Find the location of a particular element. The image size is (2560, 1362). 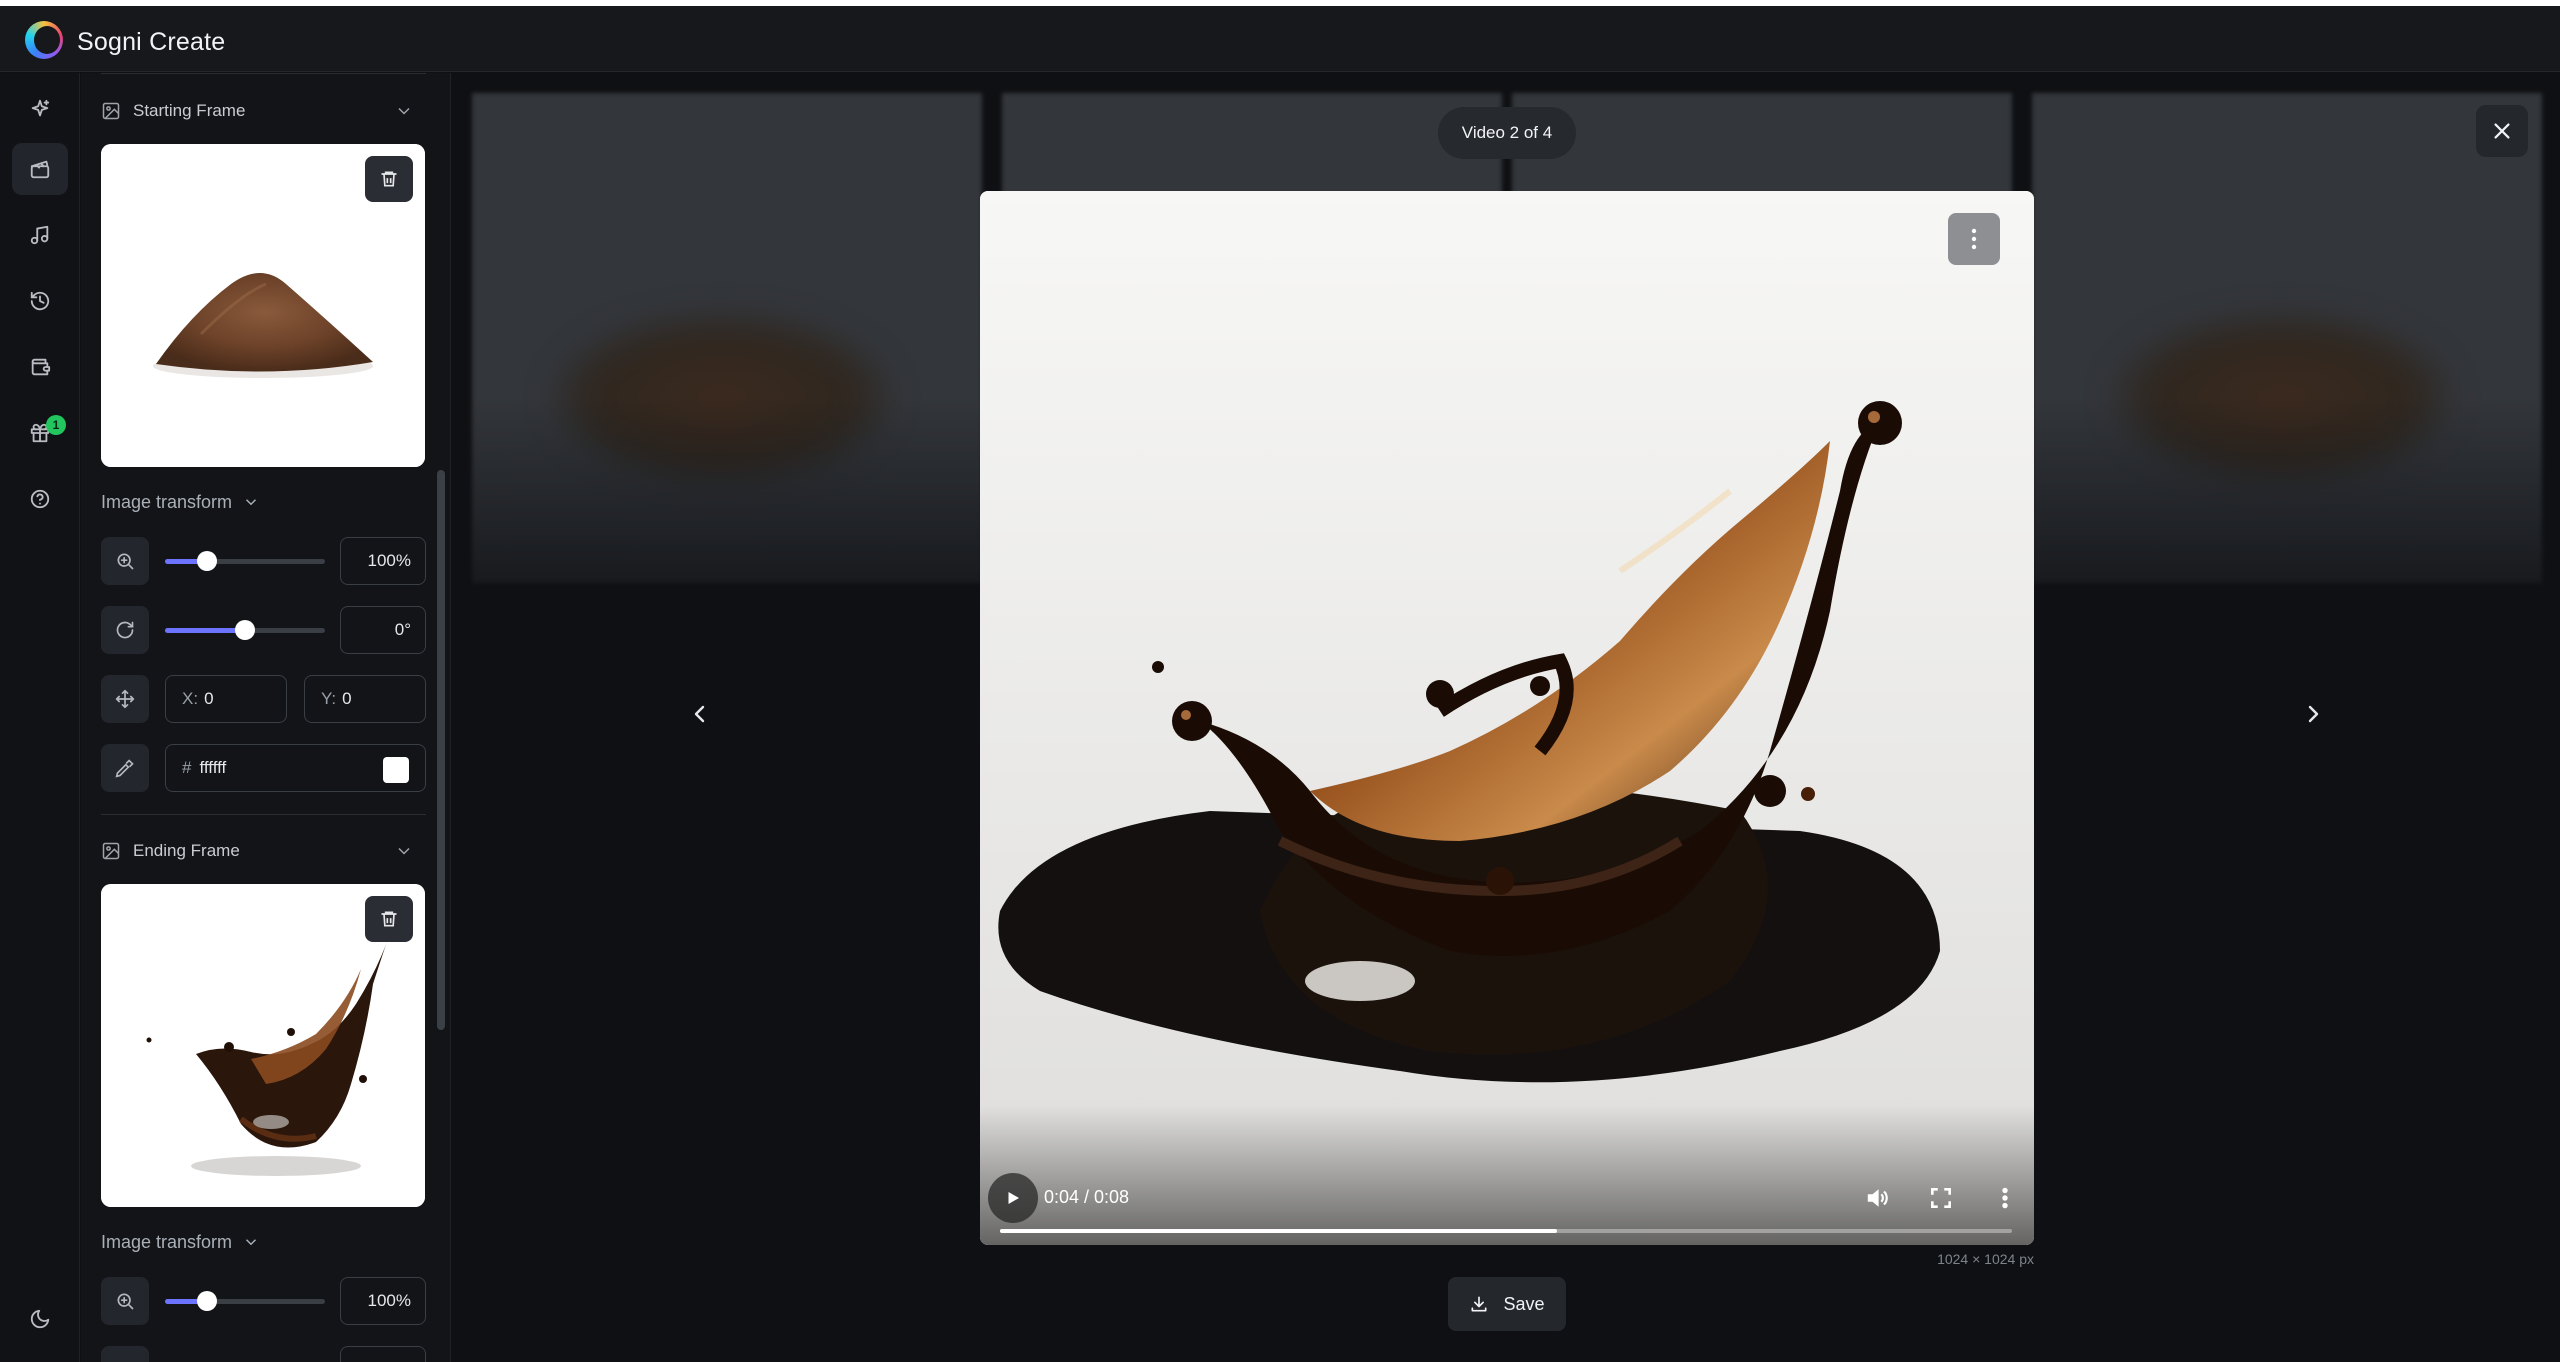

rail-wallet-button is located at coordinates (40, 367).